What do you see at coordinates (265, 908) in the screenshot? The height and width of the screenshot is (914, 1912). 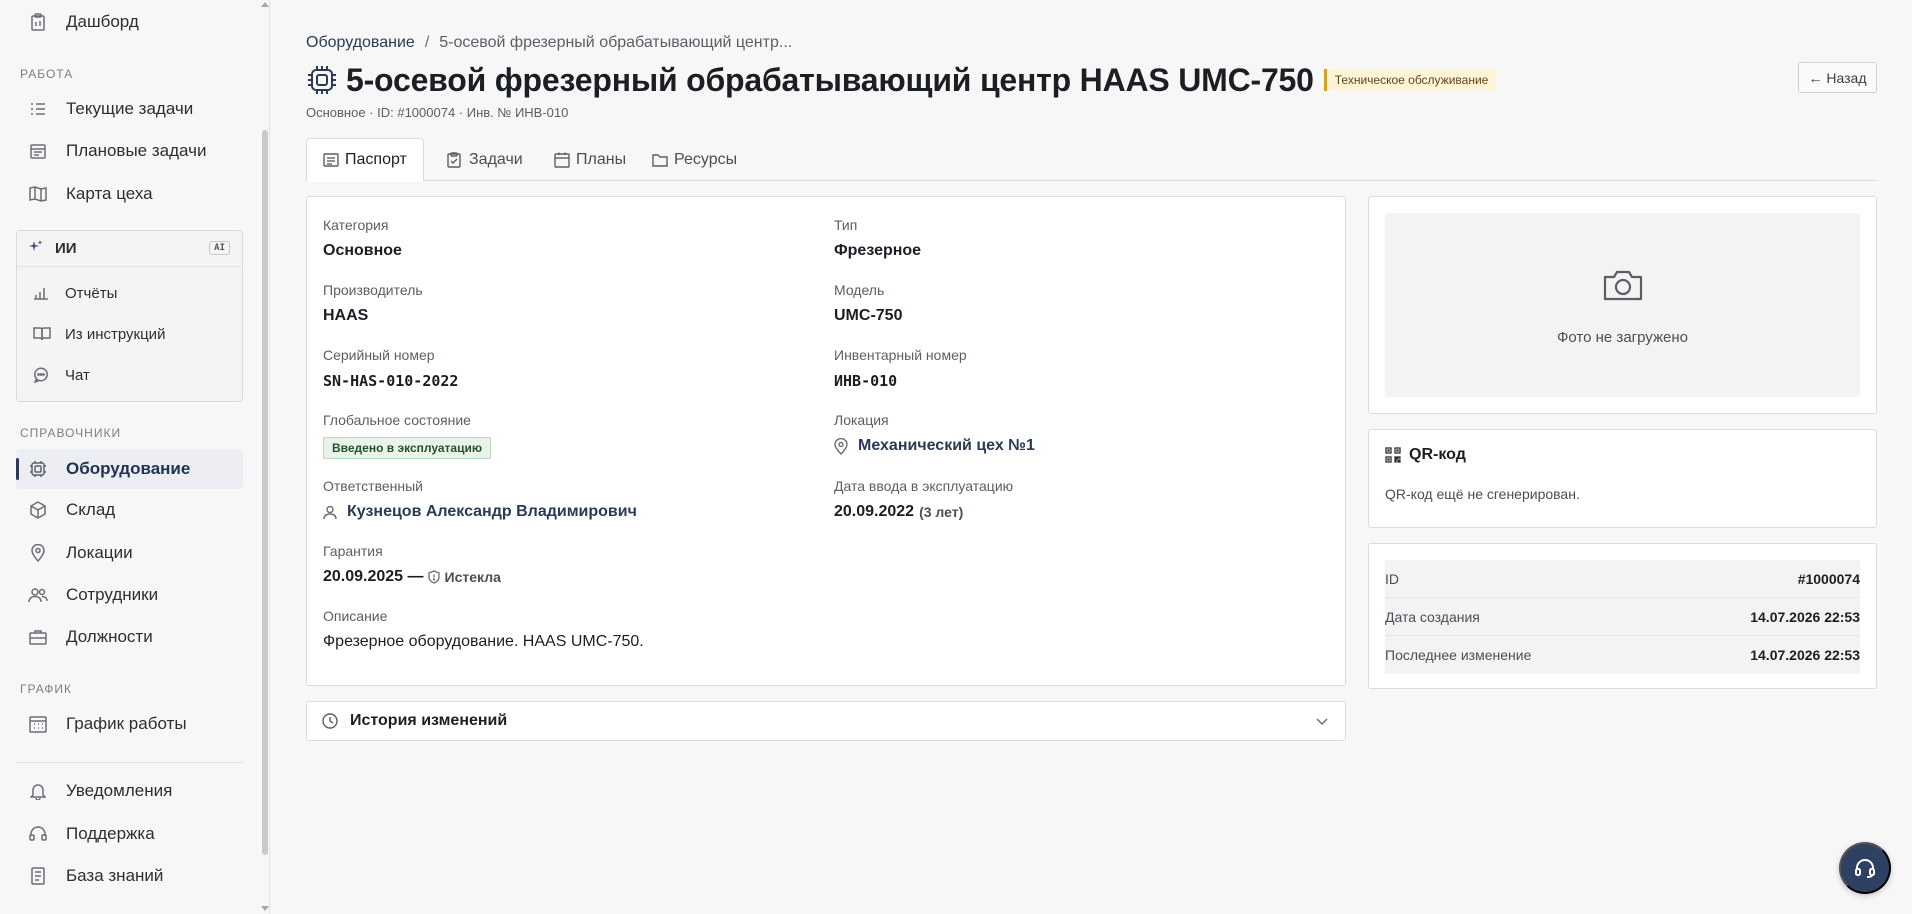 I see `scroll-down-arrow` at bounding box center [265, 908].